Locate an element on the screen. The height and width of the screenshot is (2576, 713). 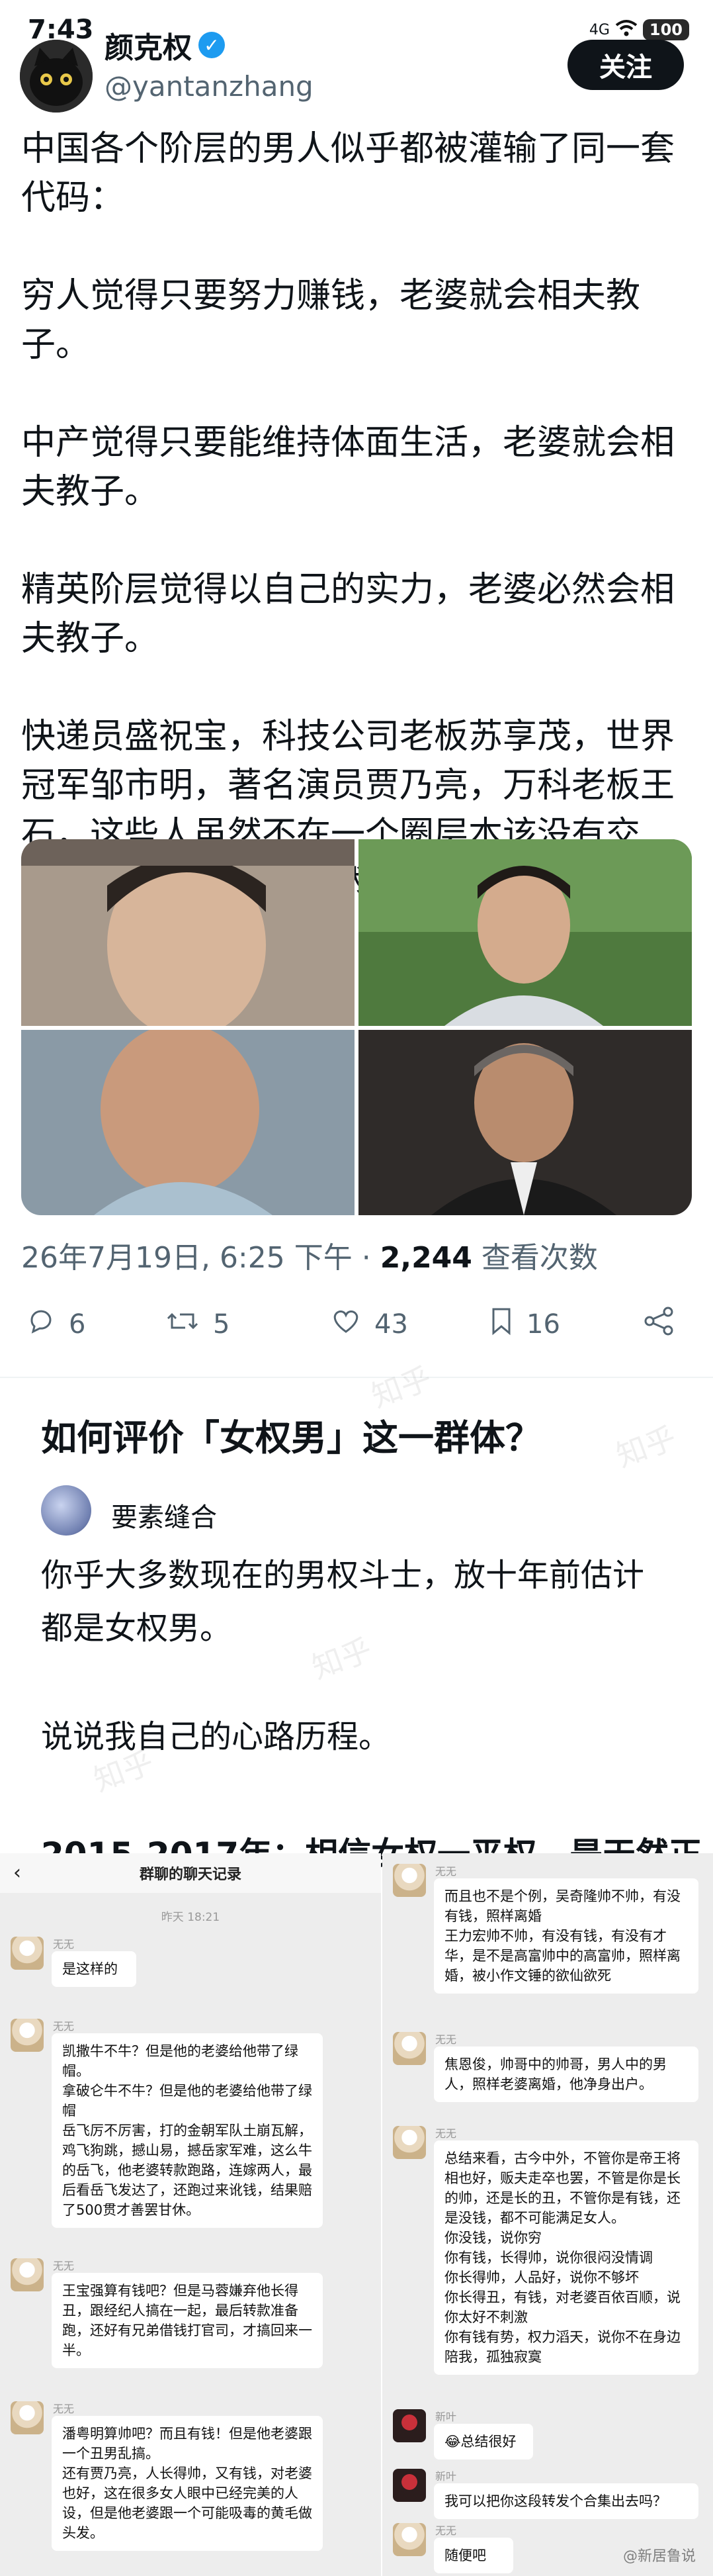
verified-badge-icon: ✓ is located at coordinates (211, 45).